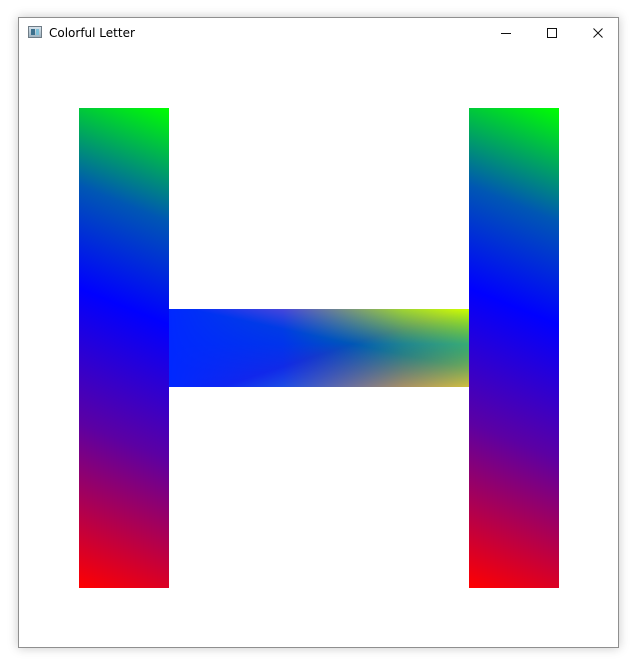  I want to click on crossbar-gradient-shade, so click(319, 348).